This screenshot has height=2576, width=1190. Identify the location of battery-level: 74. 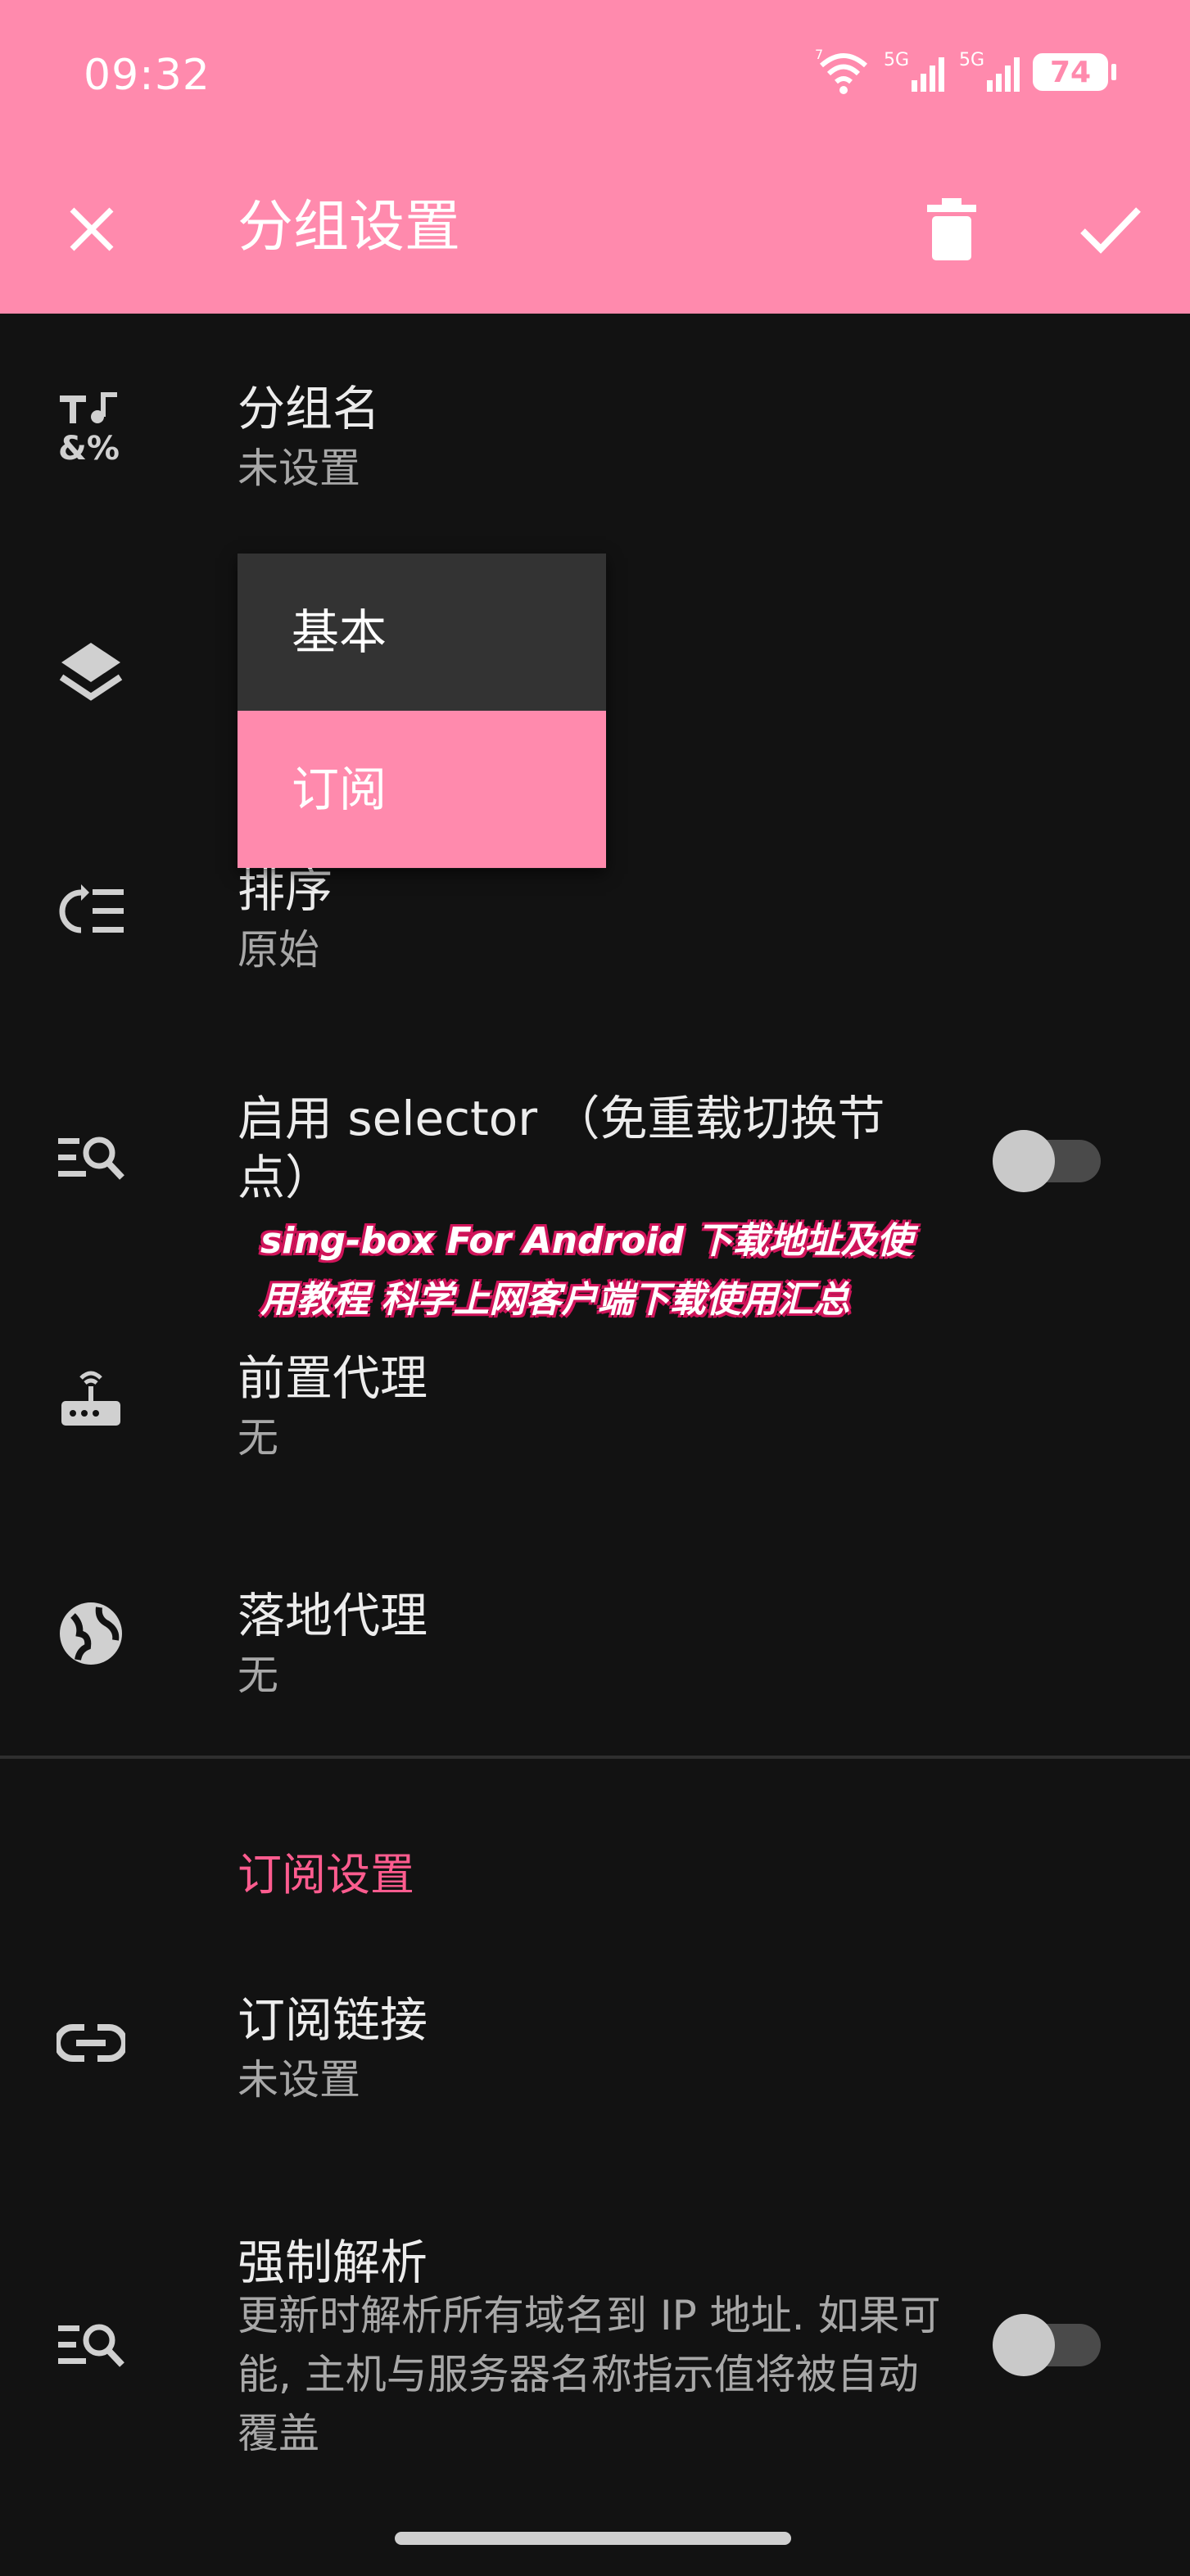
(1070, 72).